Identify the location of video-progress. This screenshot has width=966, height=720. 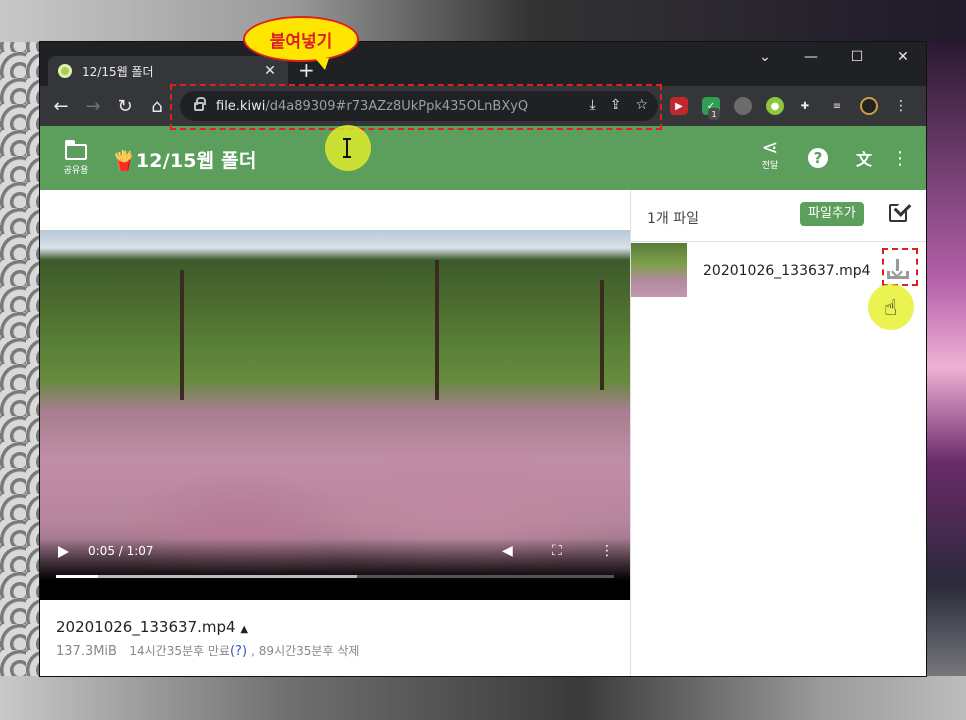
(77, 576).